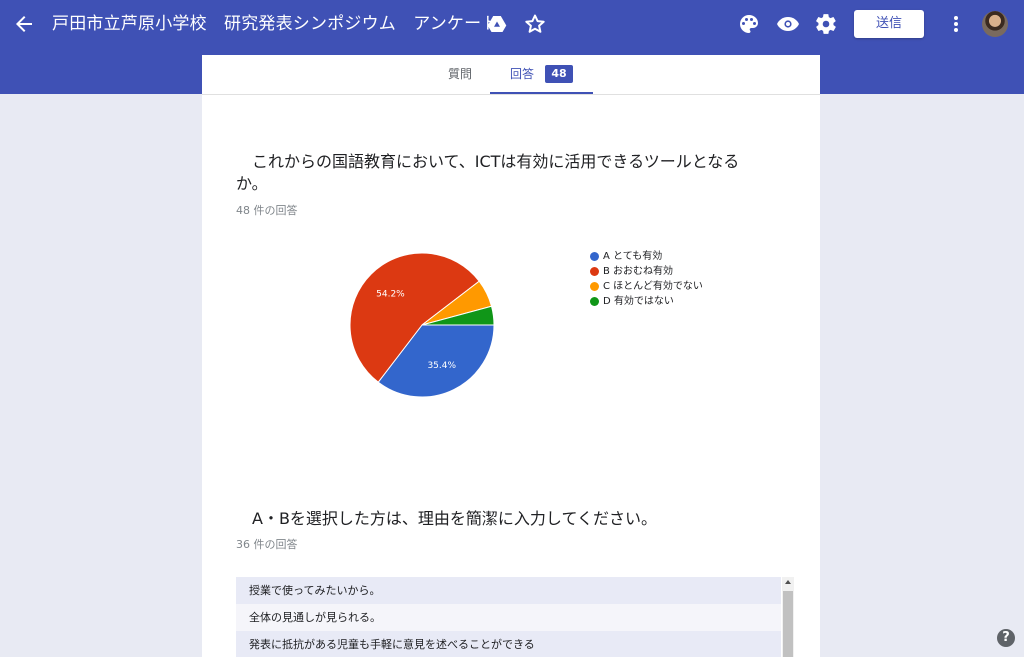  What do you see at coordinates (460, 74) in the screenshot?
I see `tab-questions: 質問` at bounding box center [460, 74].